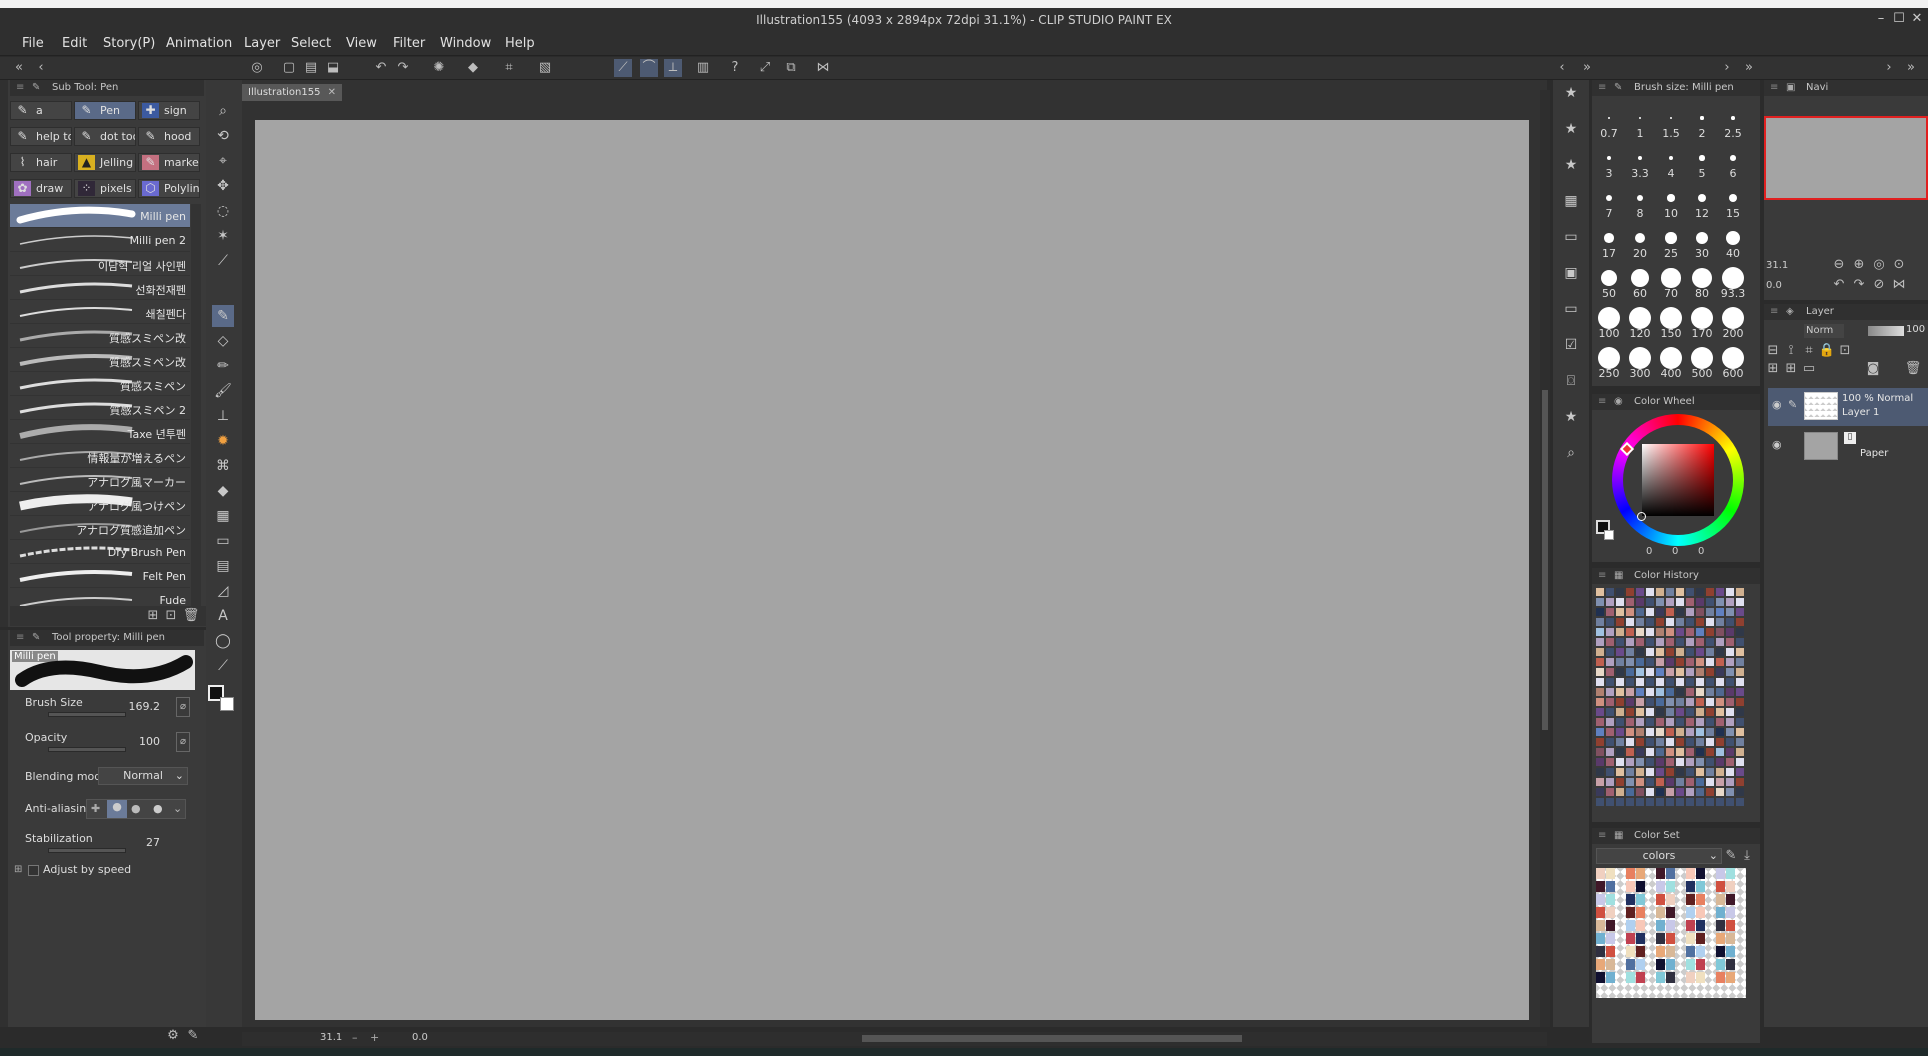 The width and height of the screenshot is (1928, 1056). I want to click on subtool-group-sign: ✚ sign, so click(169, 110).